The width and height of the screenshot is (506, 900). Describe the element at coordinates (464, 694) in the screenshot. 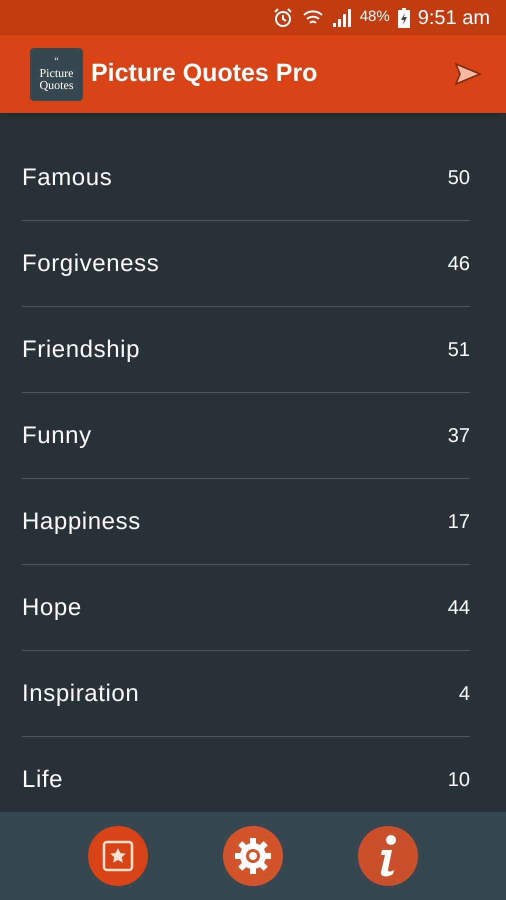

I see `category-count: 4` at that location.